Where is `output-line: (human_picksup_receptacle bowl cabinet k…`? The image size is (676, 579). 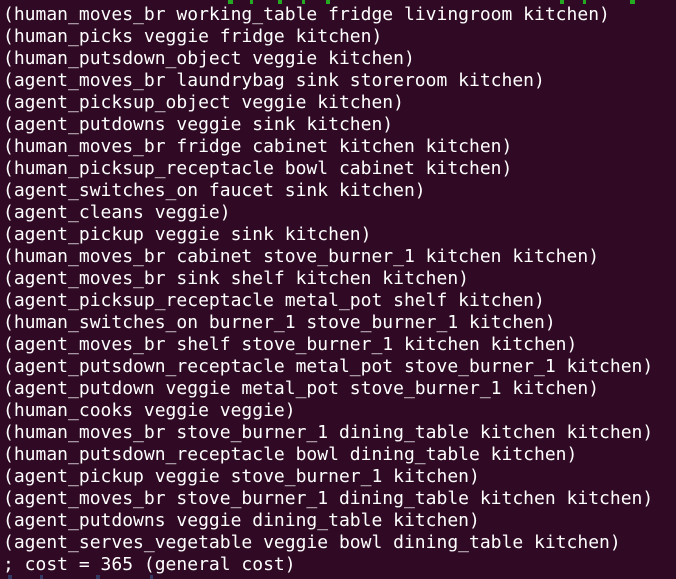
output-line: (human_picksup_receptacle bowl cabinet k… is located at coordinates (258, 168).